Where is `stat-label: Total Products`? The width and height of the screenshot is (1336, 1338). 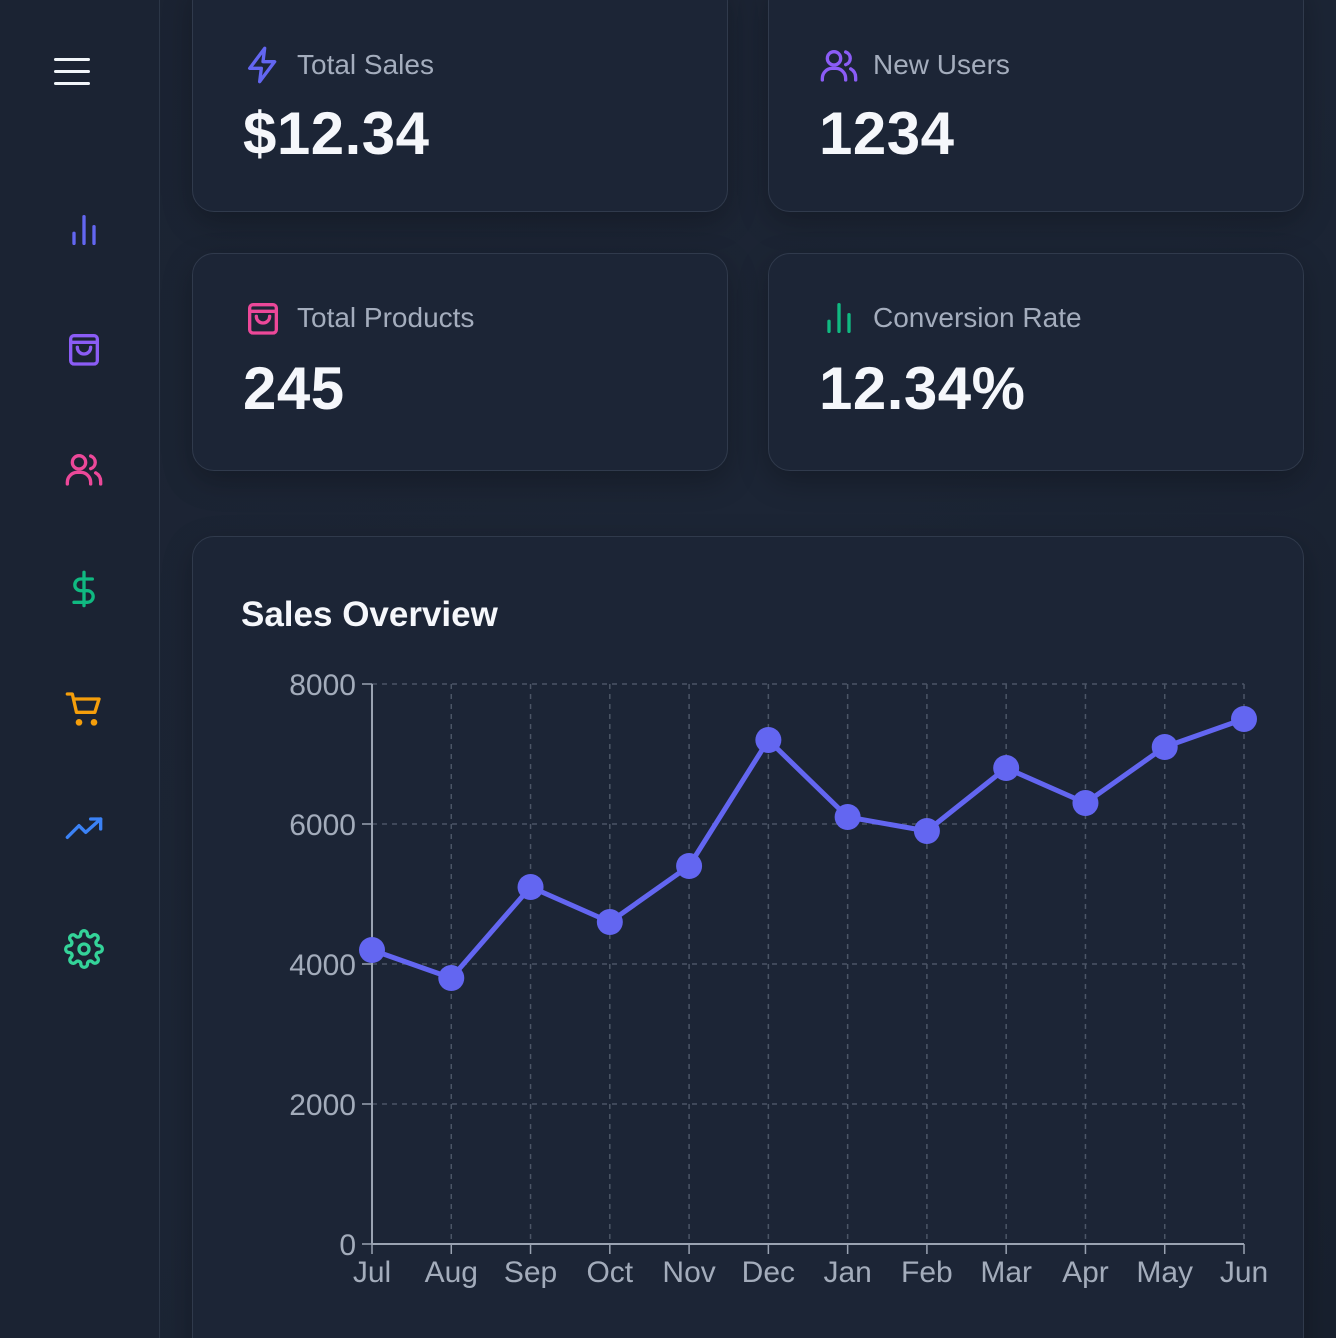
stat-label: Total Products is located at coordinates (386, 317).